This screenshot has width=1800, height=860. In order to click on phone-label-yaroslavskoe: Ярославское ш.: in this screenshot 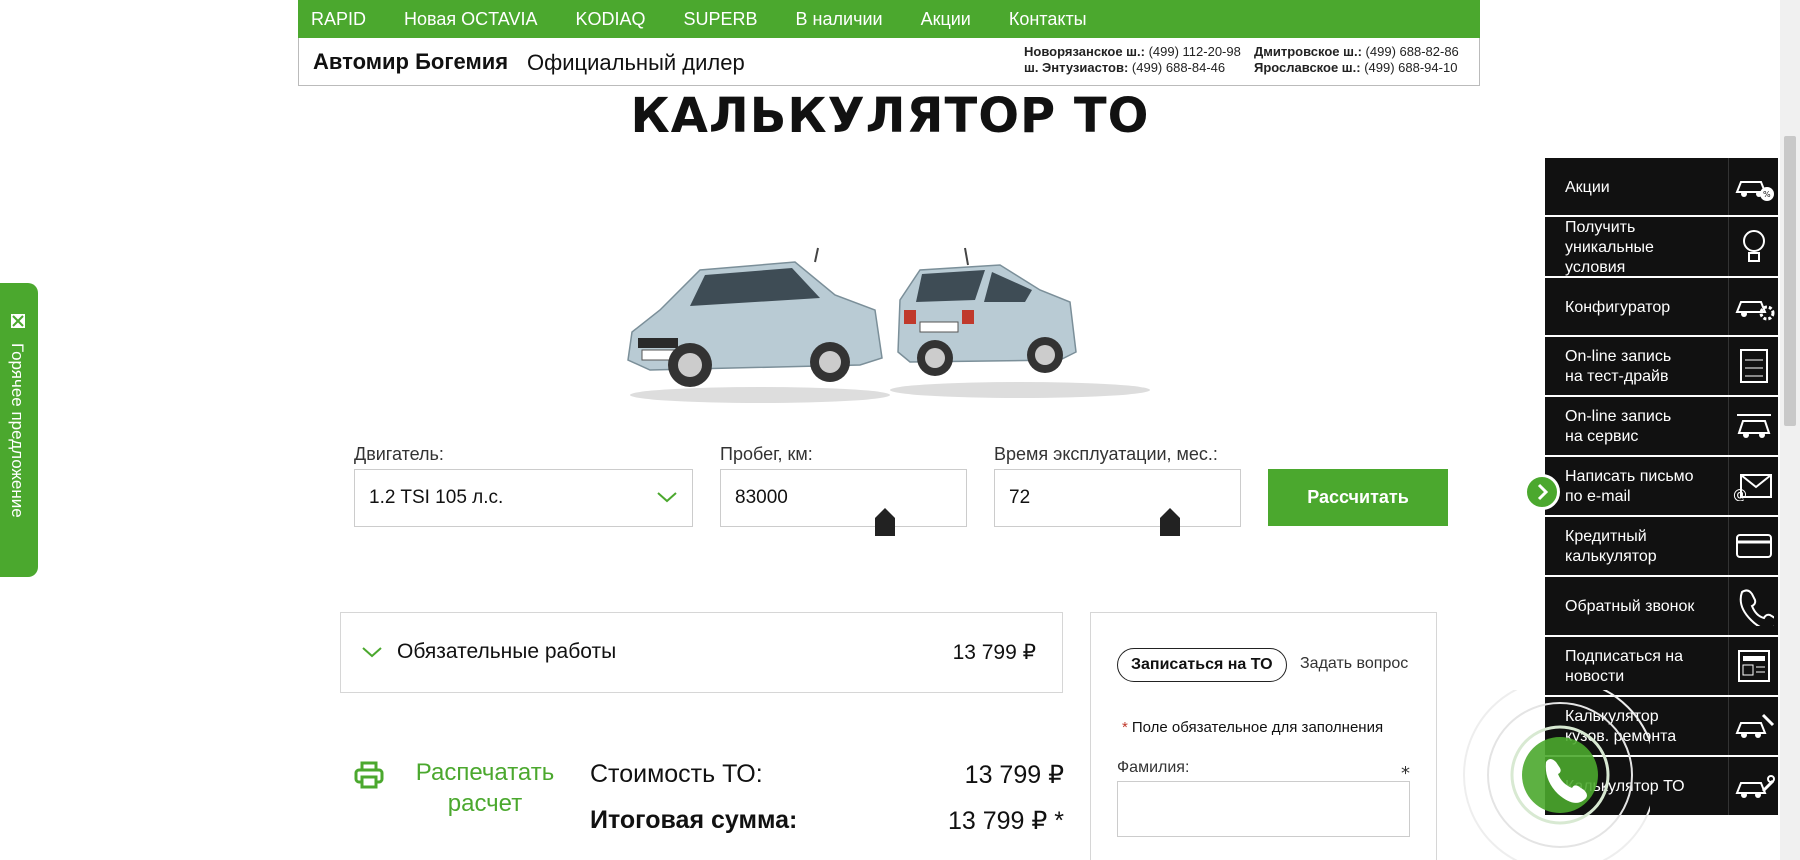, I will do `click(1307, 67)`.